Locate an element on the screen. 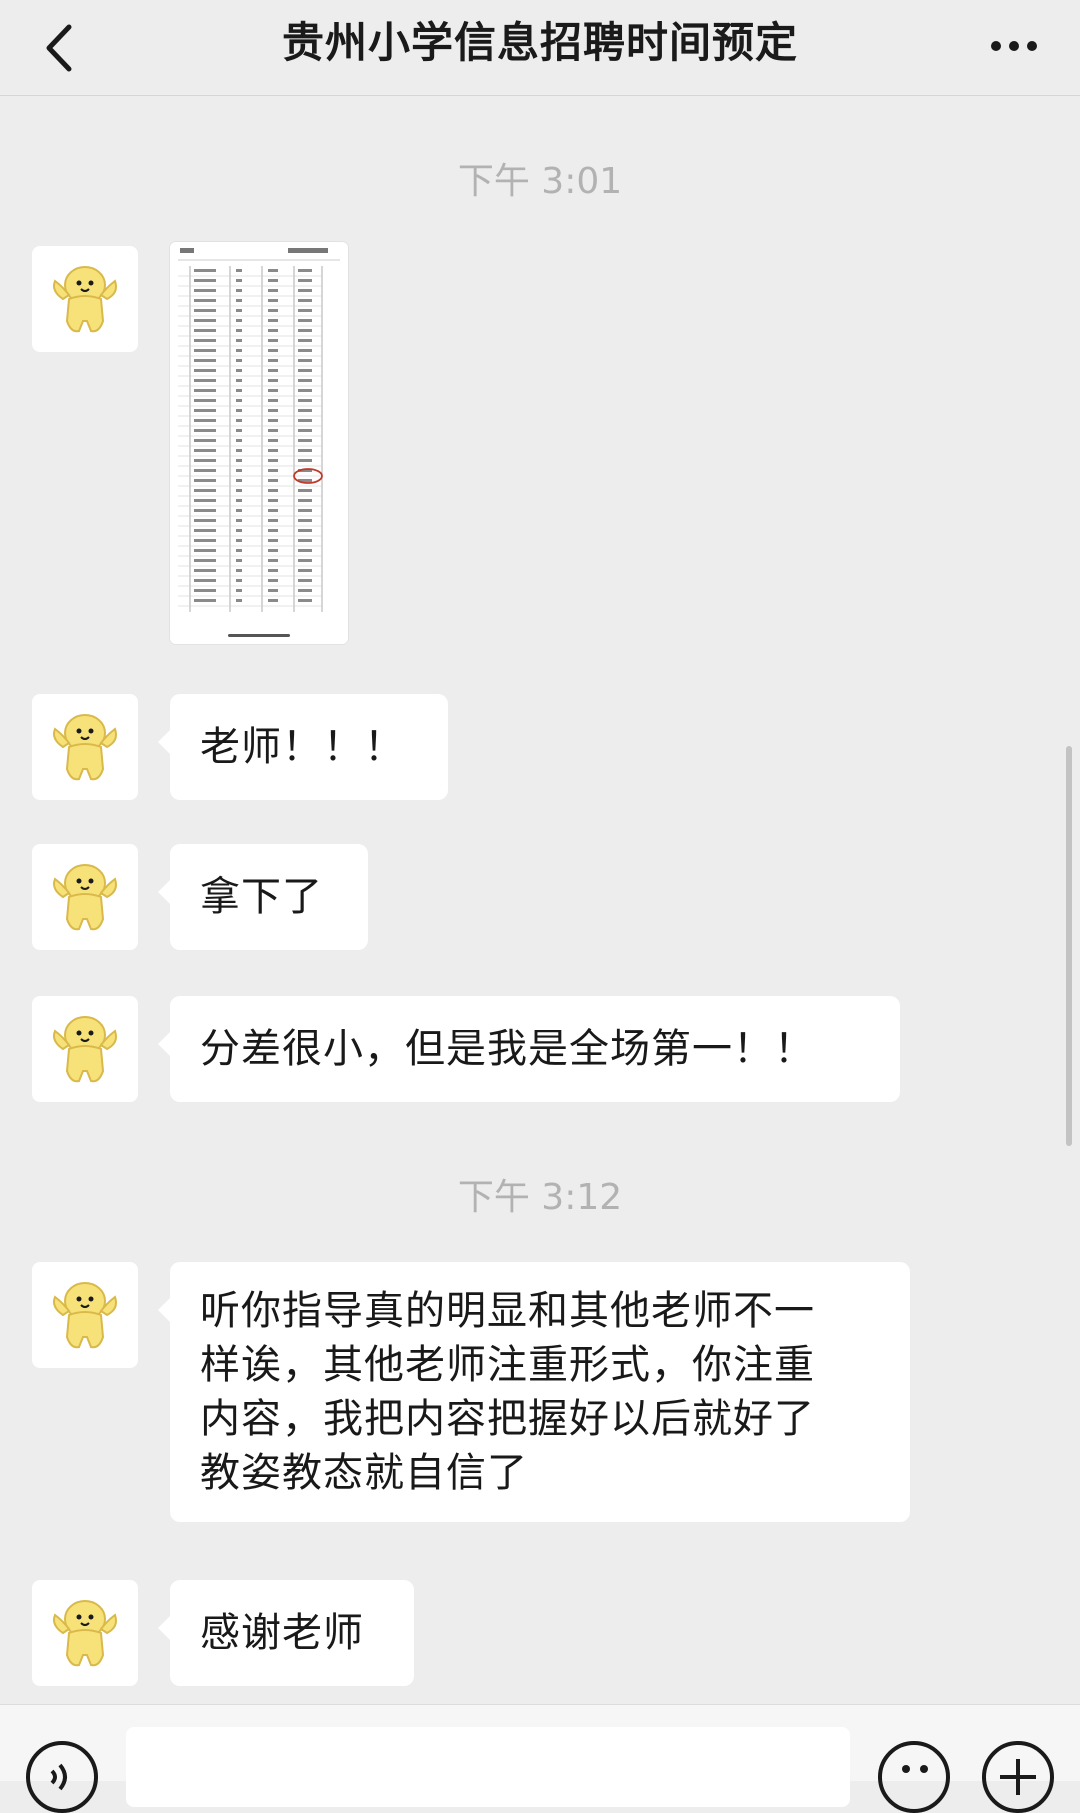 The image size is (1080, 1813). chevron-left-icon is located at coordinates (58, 48).